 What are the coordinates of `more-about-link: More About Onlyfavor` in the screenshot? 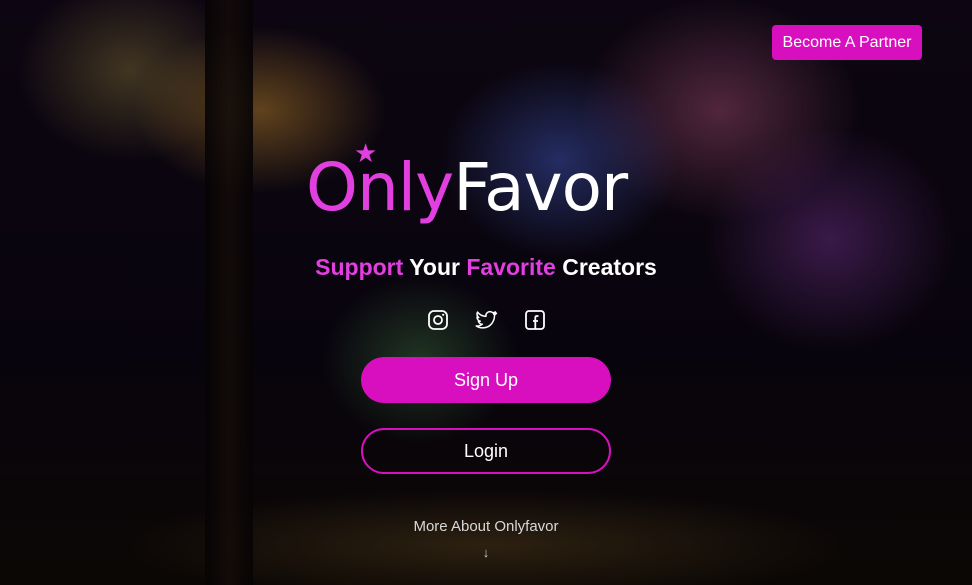 It's located at (486, 526).